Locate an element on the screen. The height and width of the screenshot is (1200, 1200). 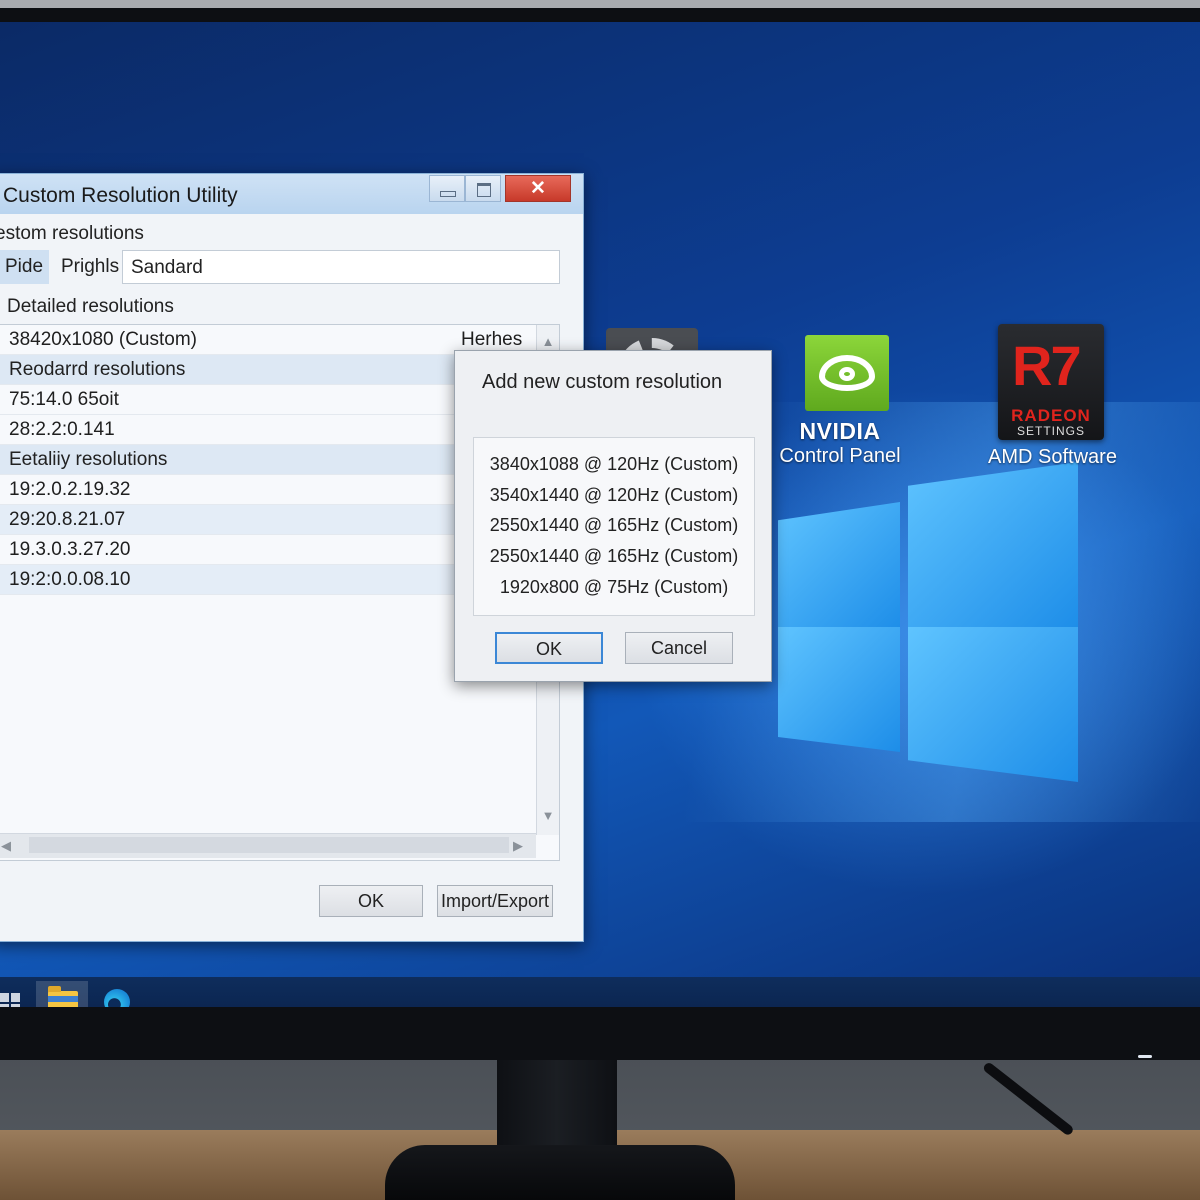
dialog-list-item: 3840x1088 @ 120Hz (Custom) is located at coordinates (614, 464).